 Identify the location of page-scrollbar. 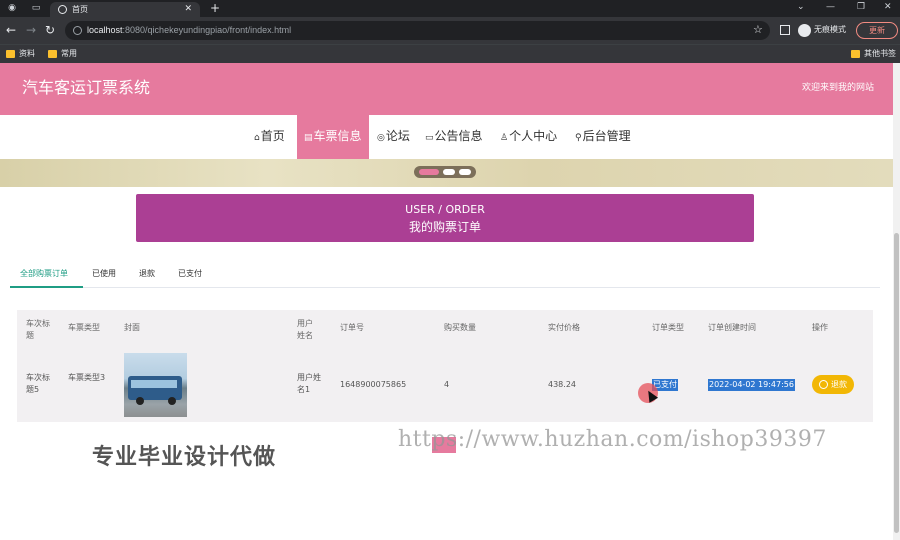
(896, 301).